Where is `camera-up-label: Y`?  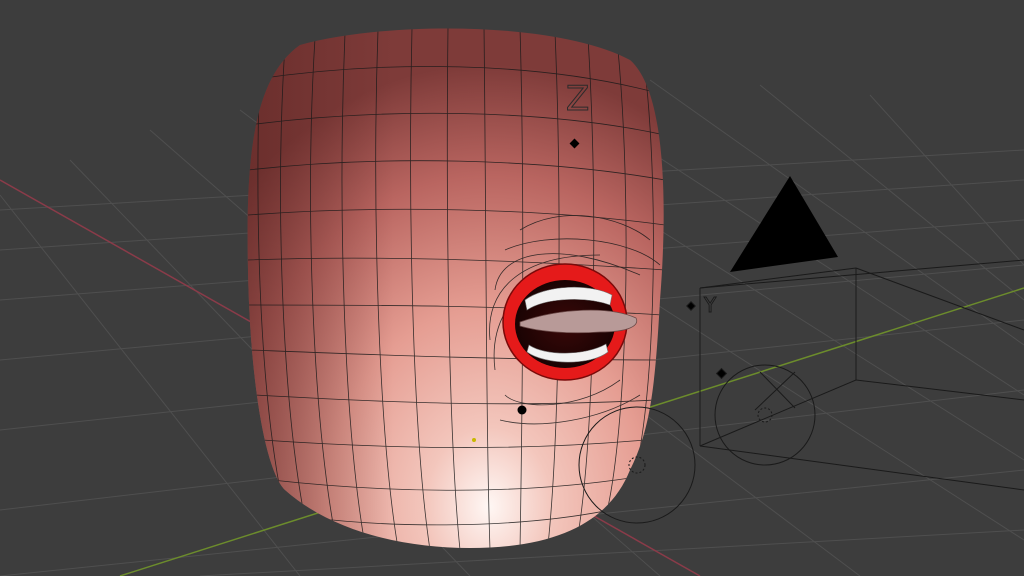
camera-up-label: Y is located at coordinates (710, 305).